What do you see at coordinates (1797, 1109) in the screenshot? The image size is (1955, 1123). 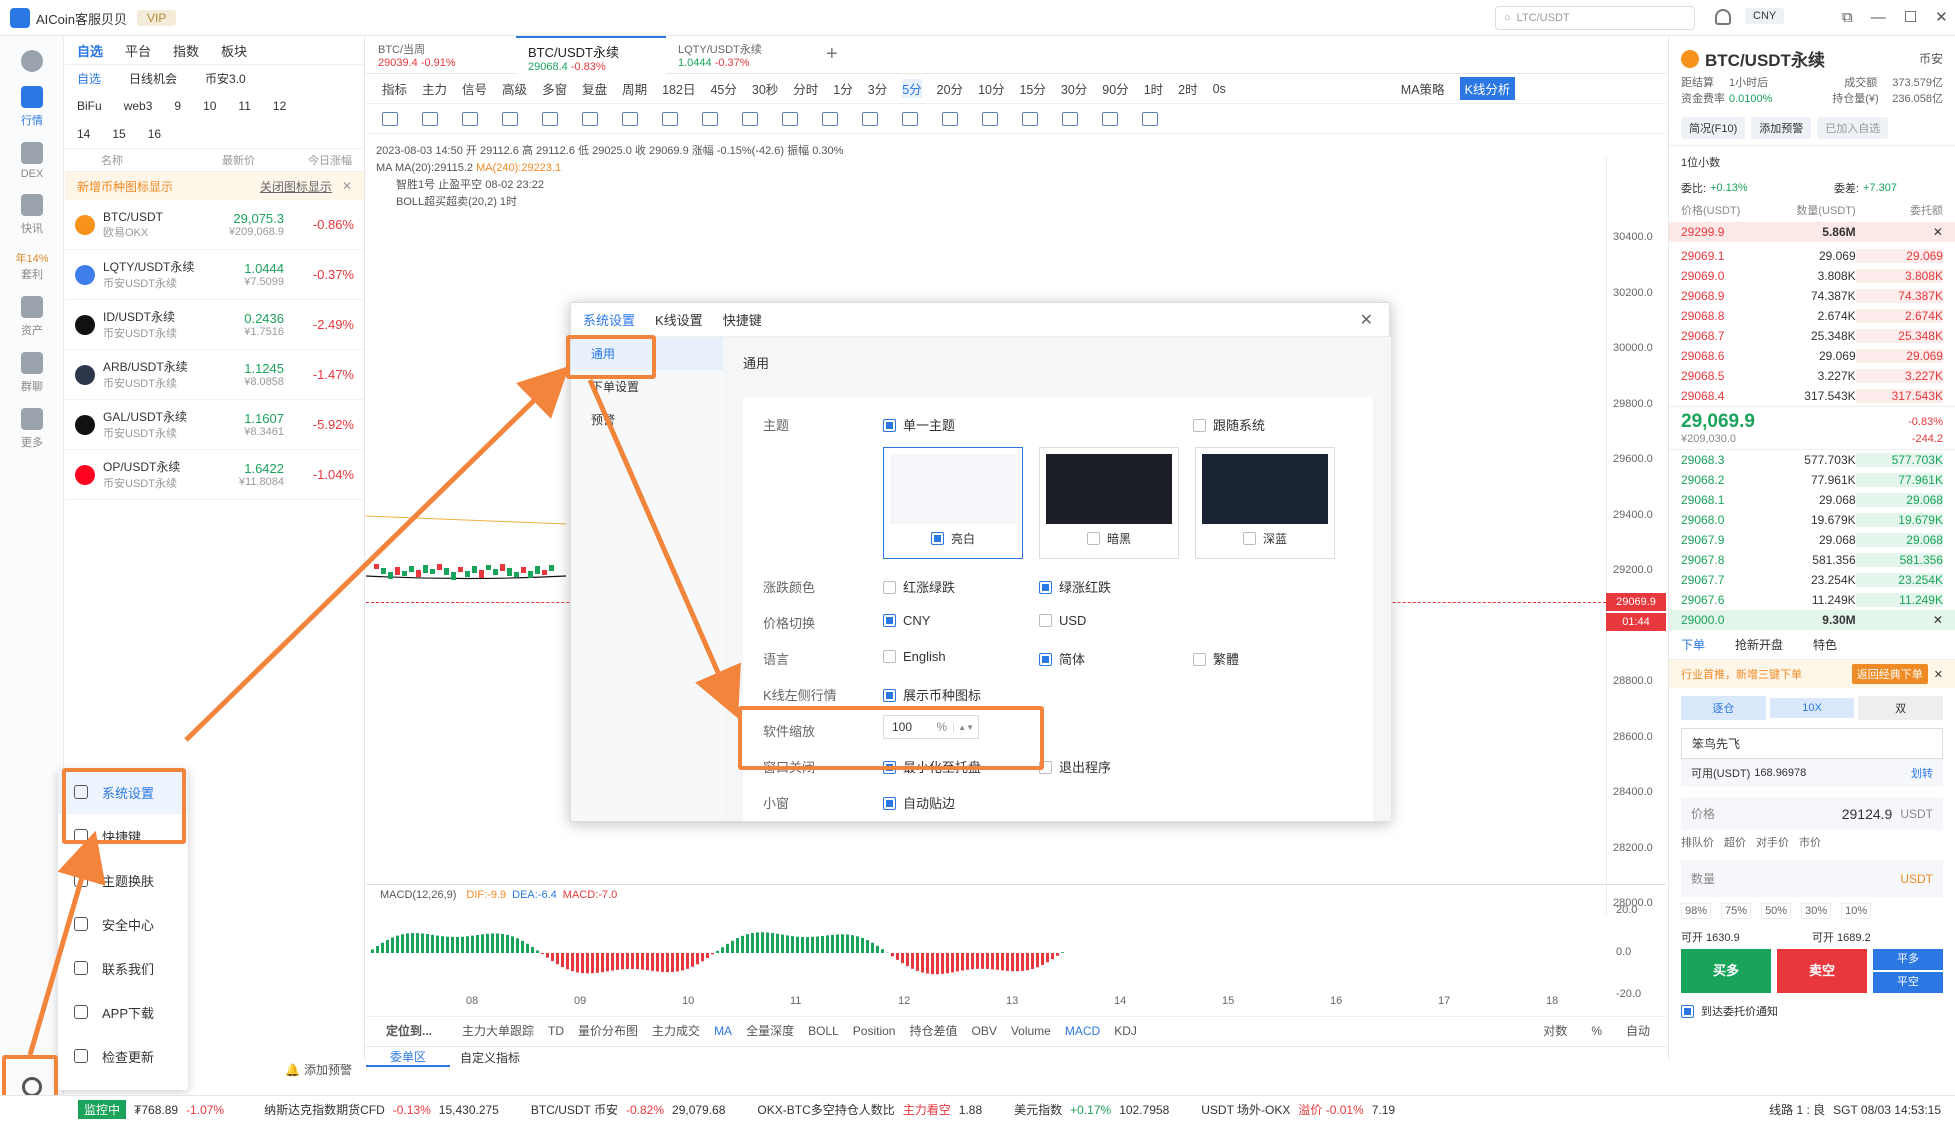 I see `network-line: 线路 1 : 良` at bounding box center [1797, 1109].